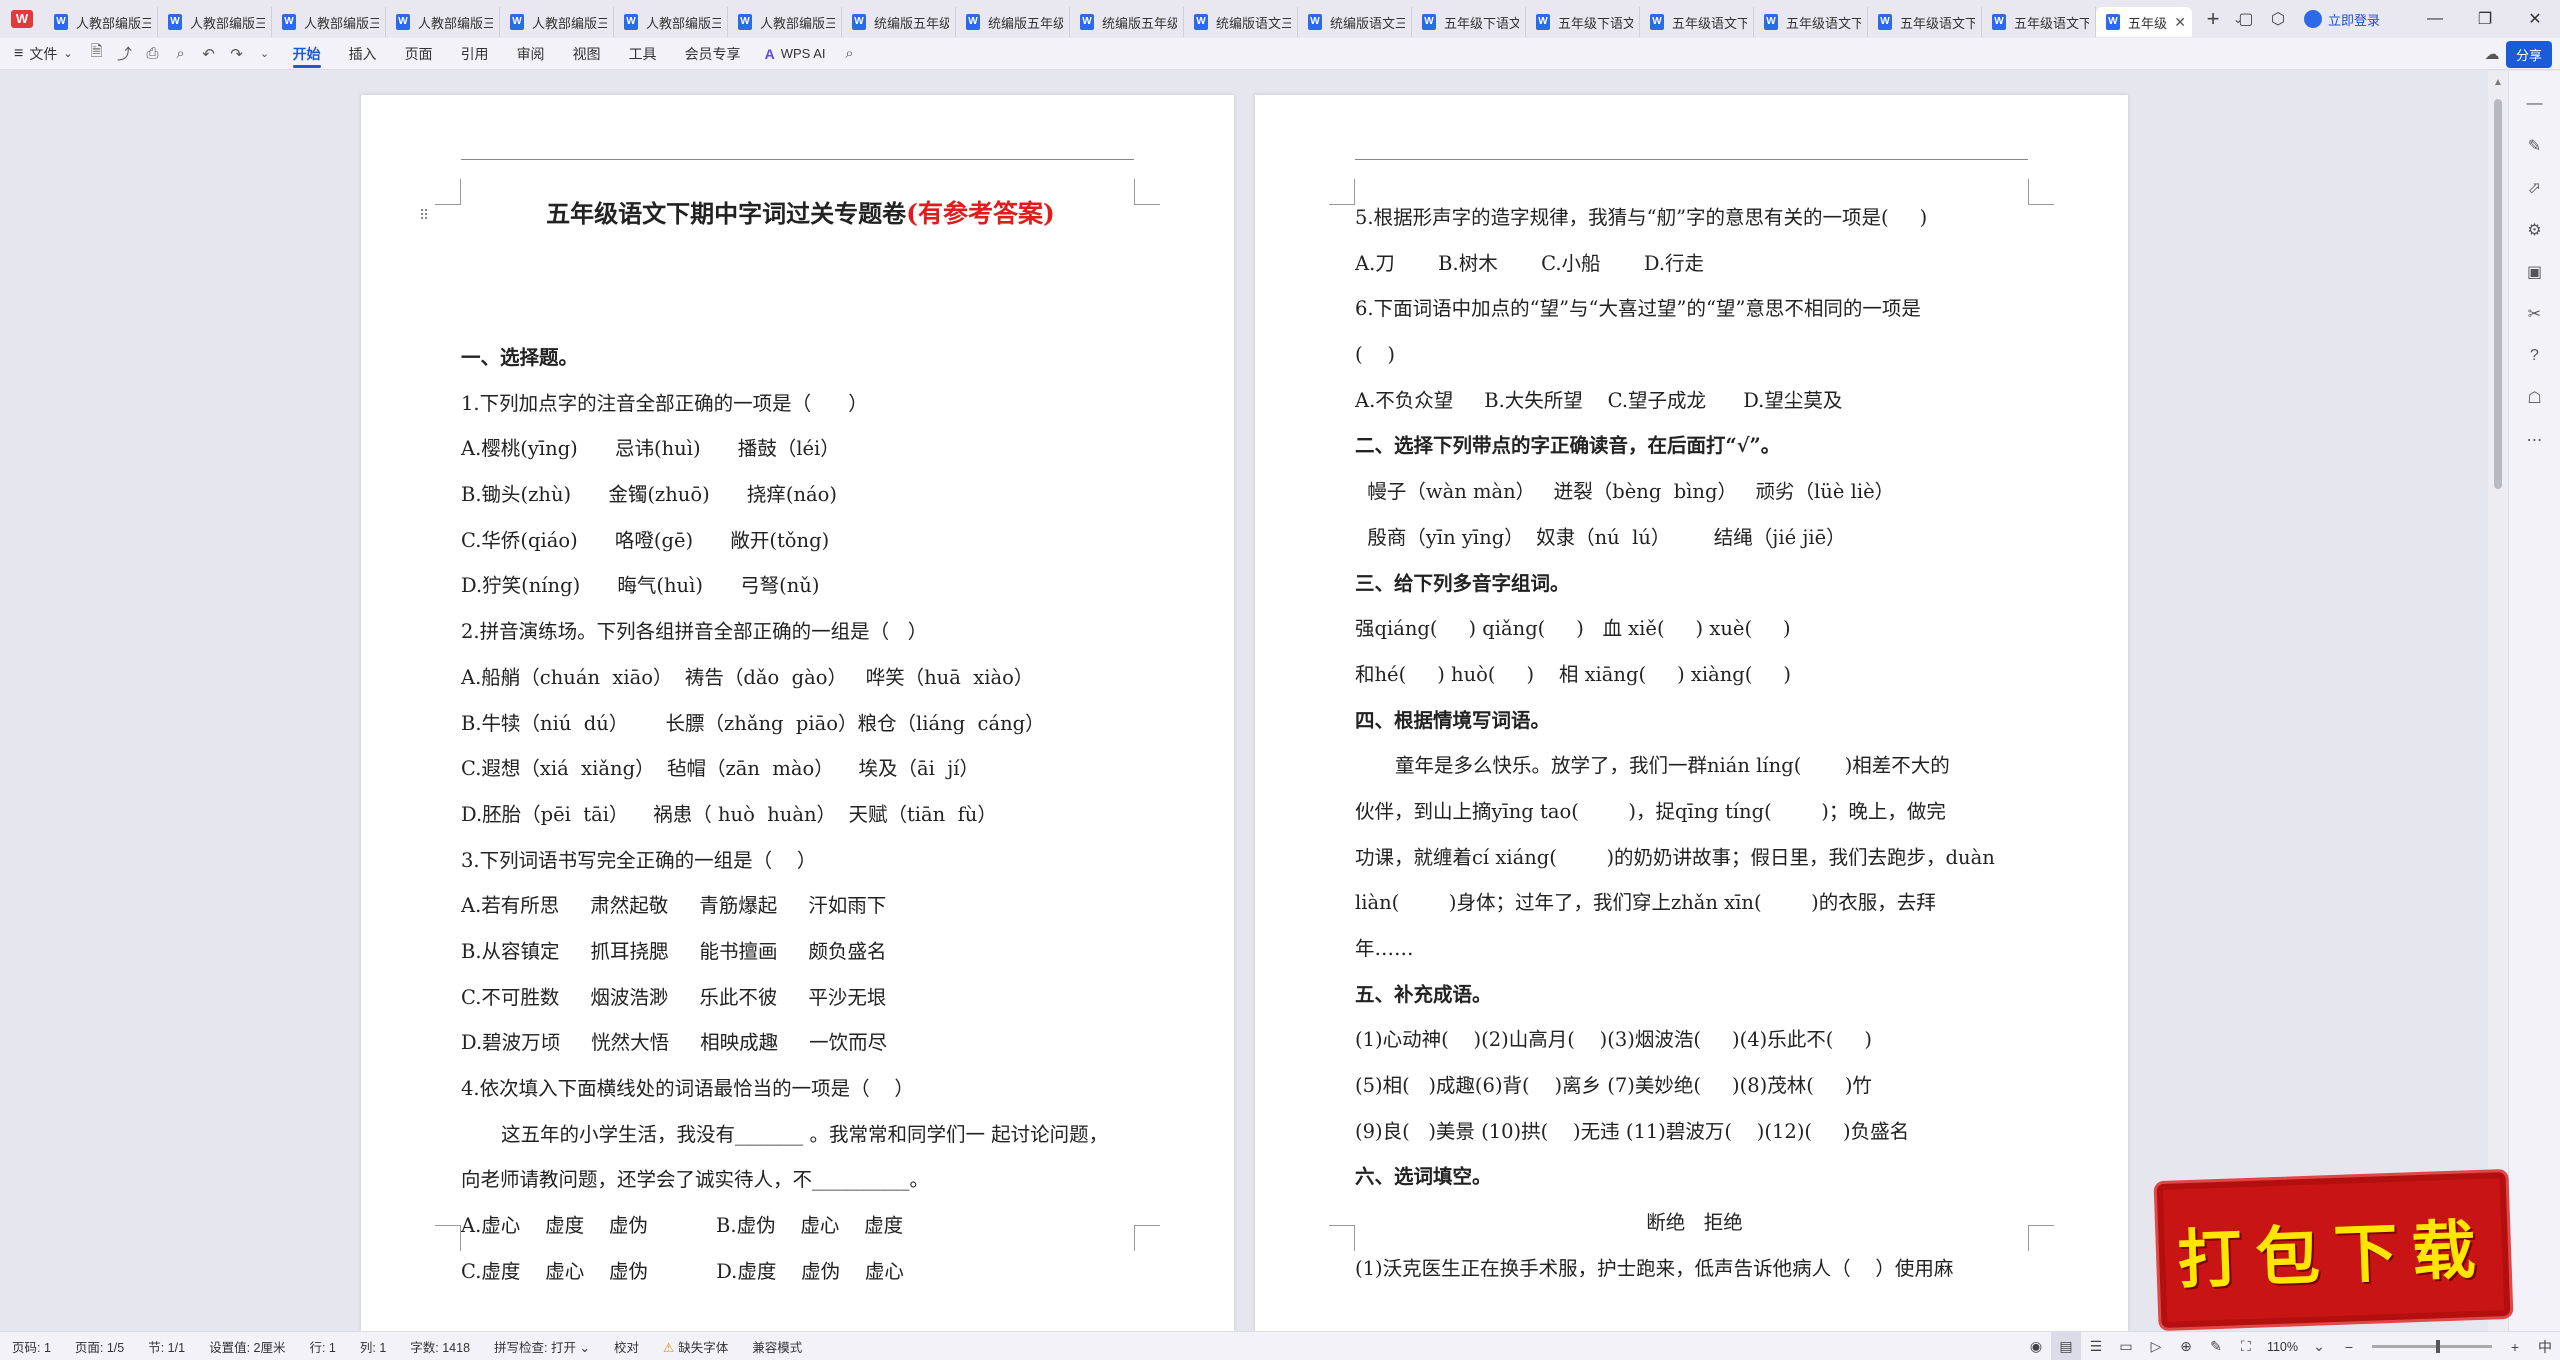  Describe the element at coordinates (2432, 1346) in the screenshot. I see `zoom-slider` at that location.